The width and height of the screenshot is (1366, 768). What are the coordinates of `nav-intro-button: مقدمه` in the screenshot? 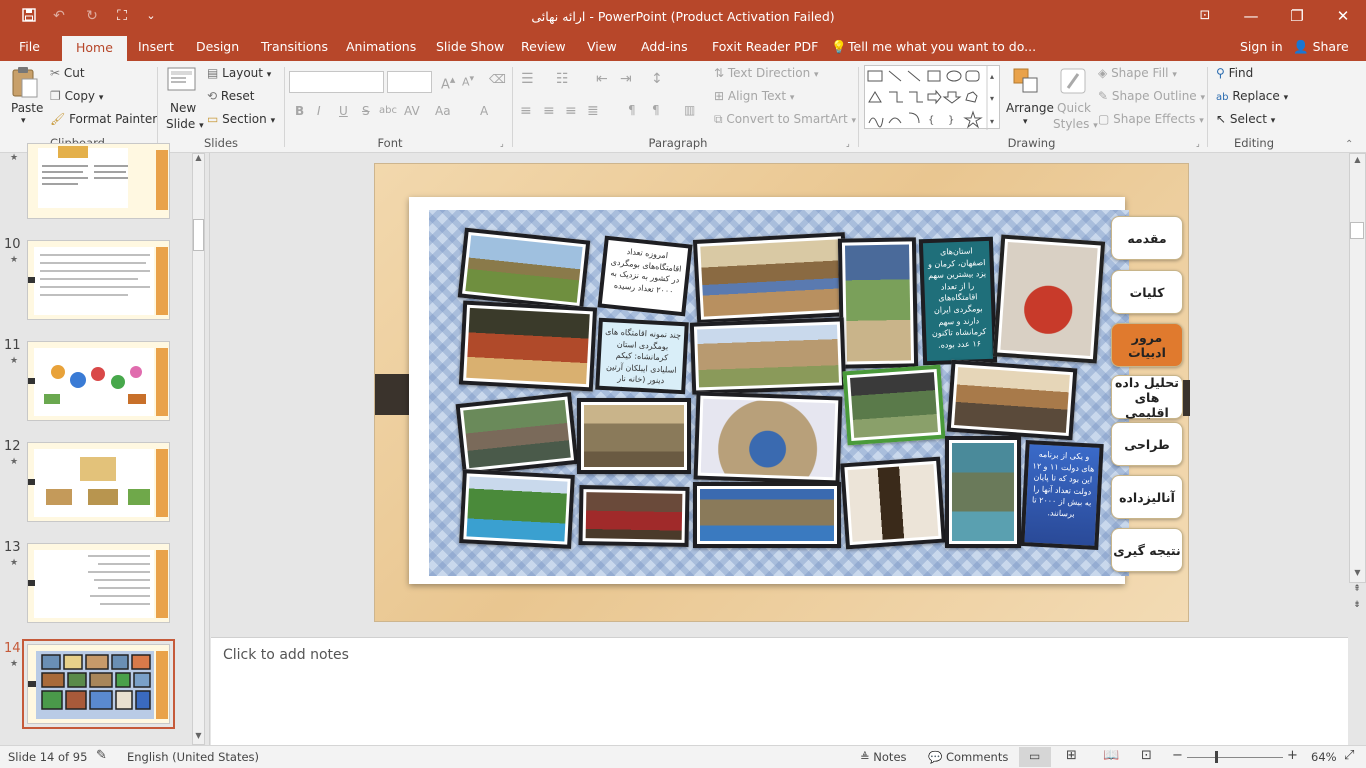 It's located at (1147, 238).